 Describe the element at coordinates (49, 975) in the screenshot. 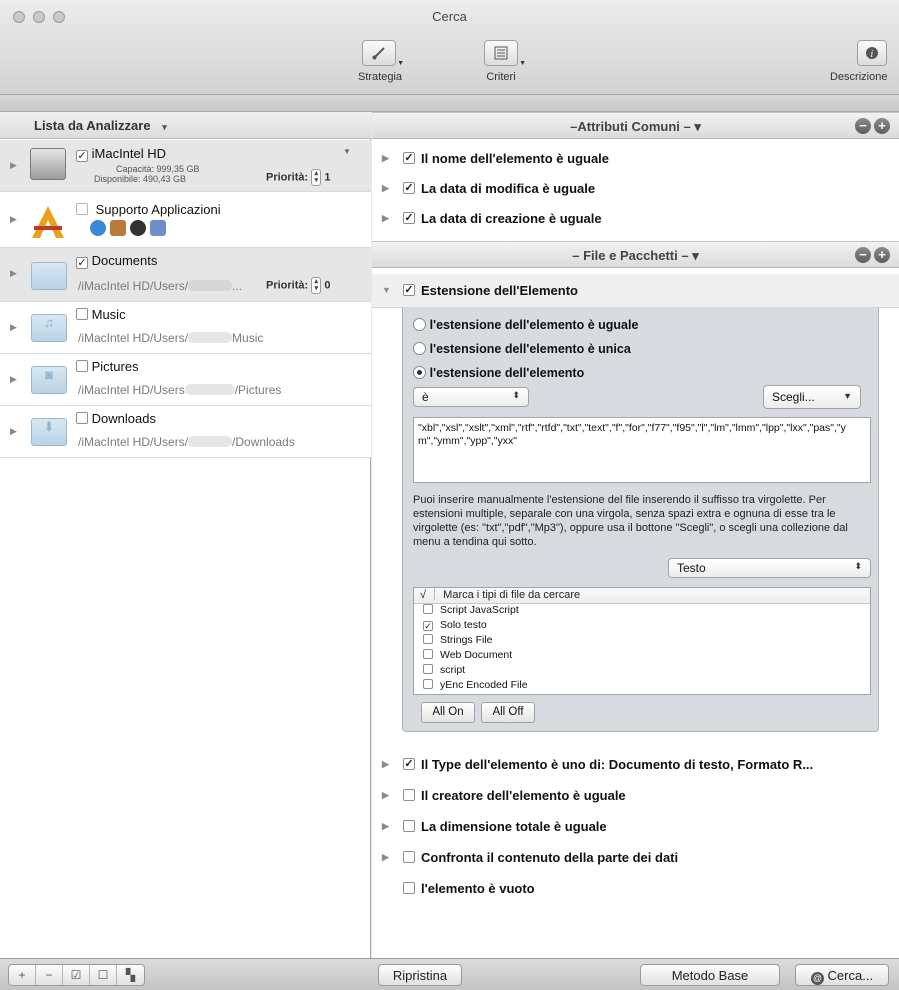

I see `remove-source-button: −` at that location.